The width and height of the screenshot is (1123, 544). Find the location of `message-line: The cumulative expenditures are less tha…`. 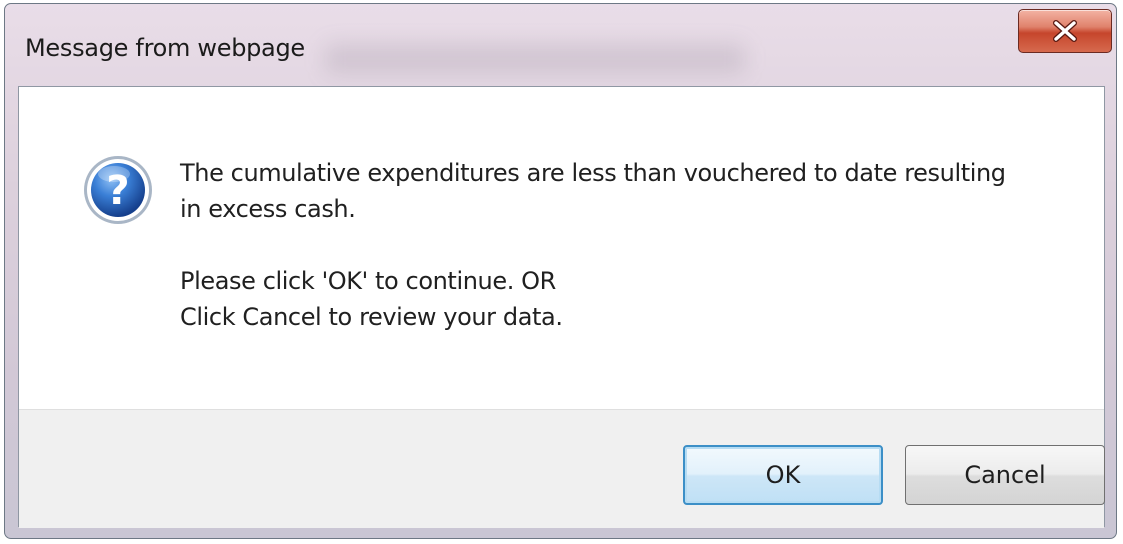

message-line: The cumulative expenditures are less tha… is located at coordinates (593, 173).